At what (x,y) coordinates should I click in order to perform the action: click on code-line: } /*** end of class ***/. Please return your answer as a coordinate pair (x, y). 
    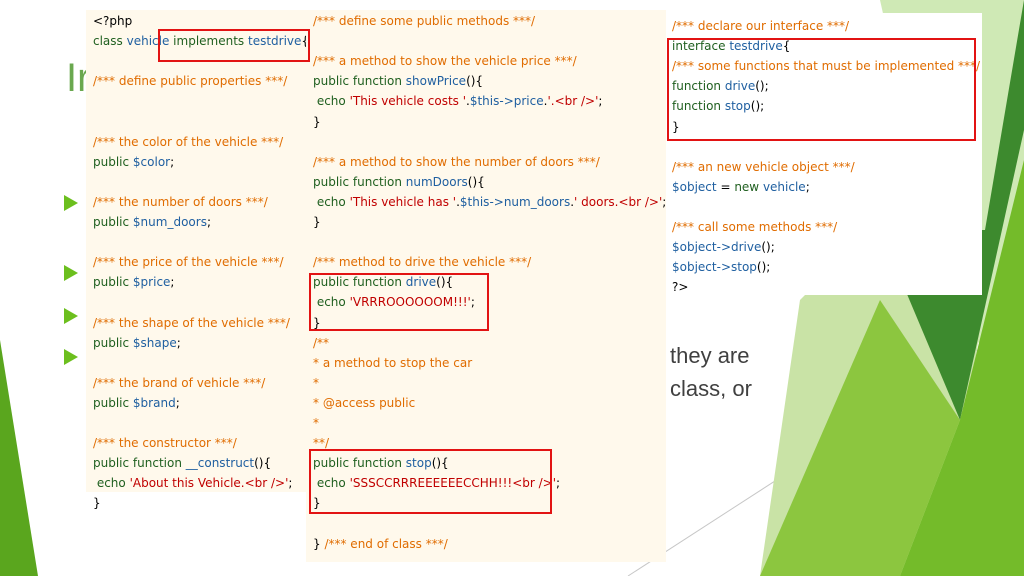
    Looking at the image, I should click on (380, 544).